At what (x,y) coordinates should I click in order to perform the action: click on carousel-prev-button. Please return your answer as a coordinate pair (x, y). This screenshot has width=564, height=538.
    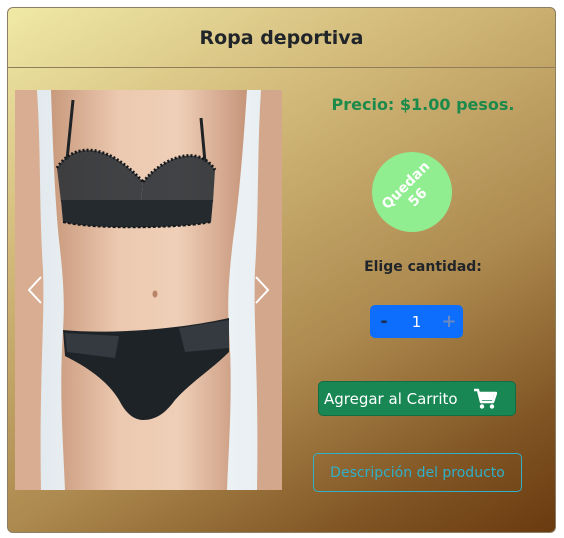
    Looking at the image, I should click on (35, 290).